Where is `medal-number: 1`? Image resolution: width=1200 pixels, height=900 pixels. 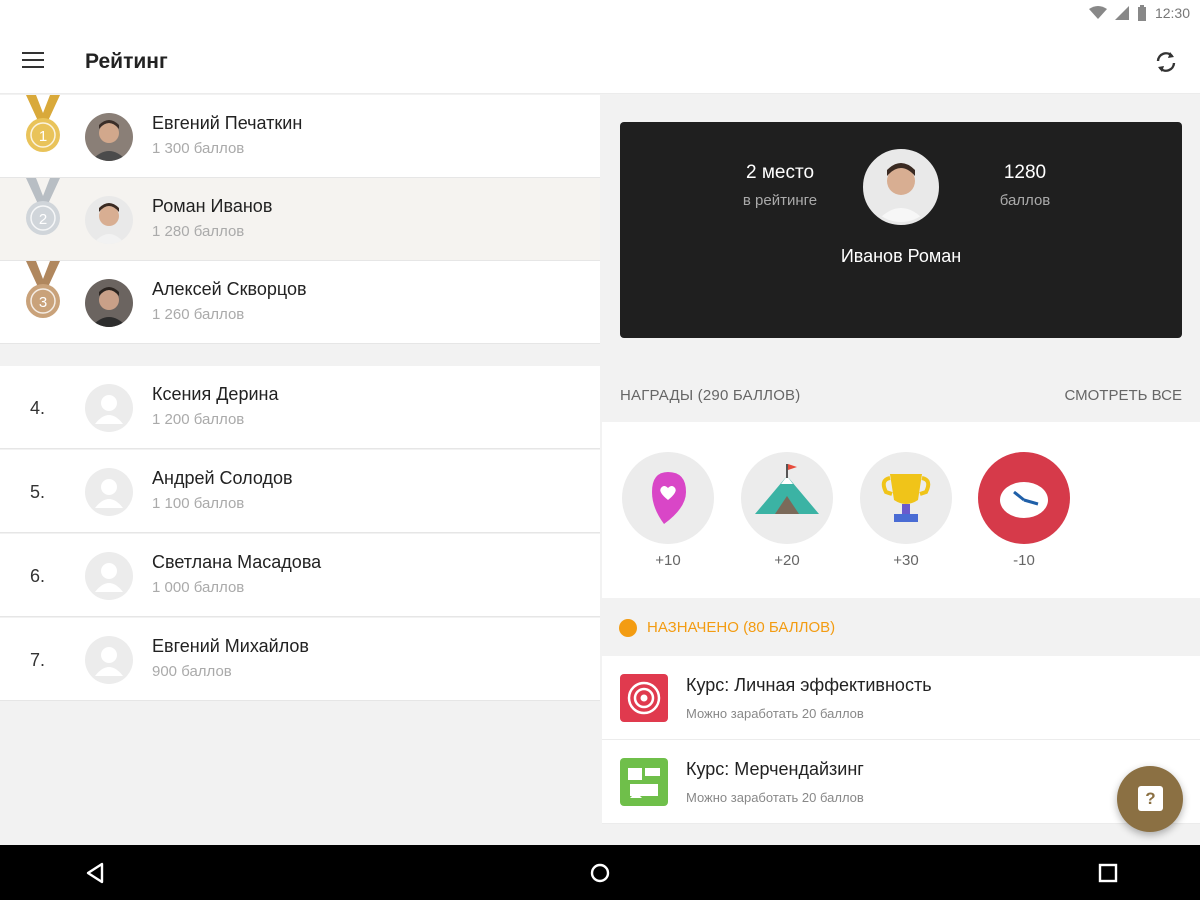
medal-number: 1 is located at coordinates (43, 136).